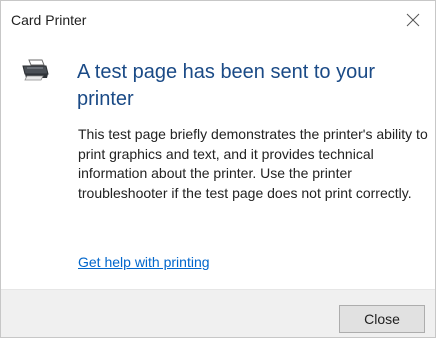  Describe the element at coordinates (49, 20) in the screenshot. I see `window-title: Card Printer` at that location.